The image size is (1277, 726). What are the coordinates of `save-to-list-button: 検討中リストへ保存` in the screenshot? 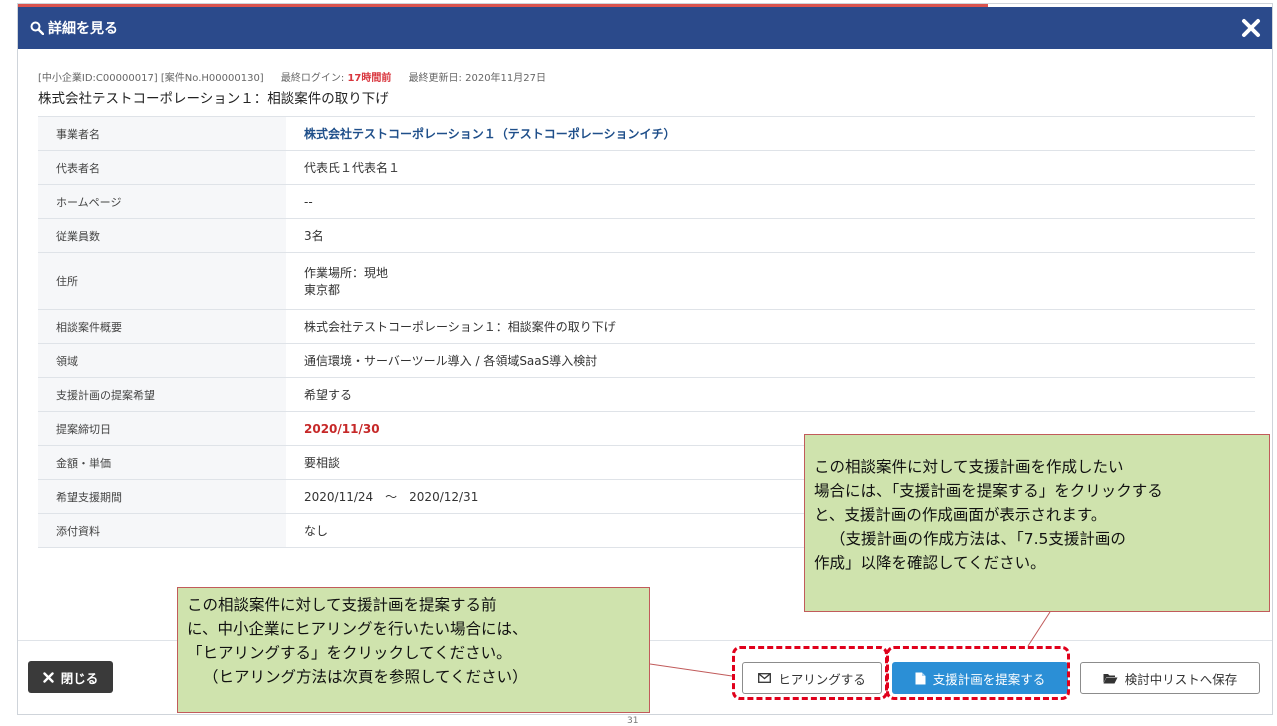 It's located at (1170, 678).